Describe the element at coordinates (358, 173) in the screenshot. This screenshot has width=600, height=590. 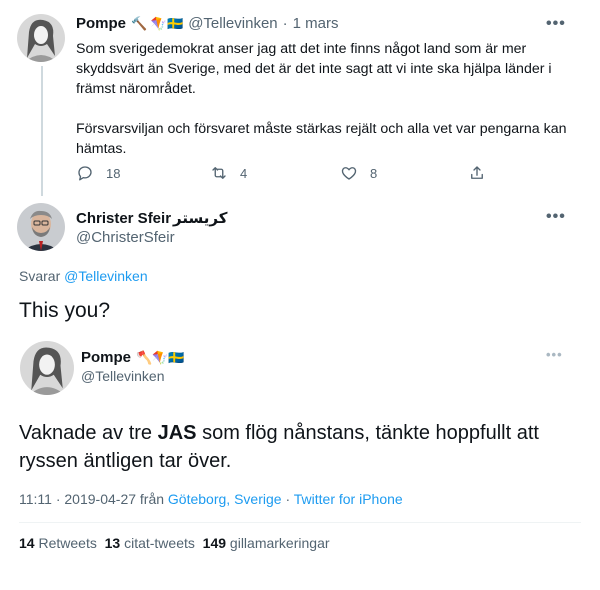
I see `like-button: 8` at that location.